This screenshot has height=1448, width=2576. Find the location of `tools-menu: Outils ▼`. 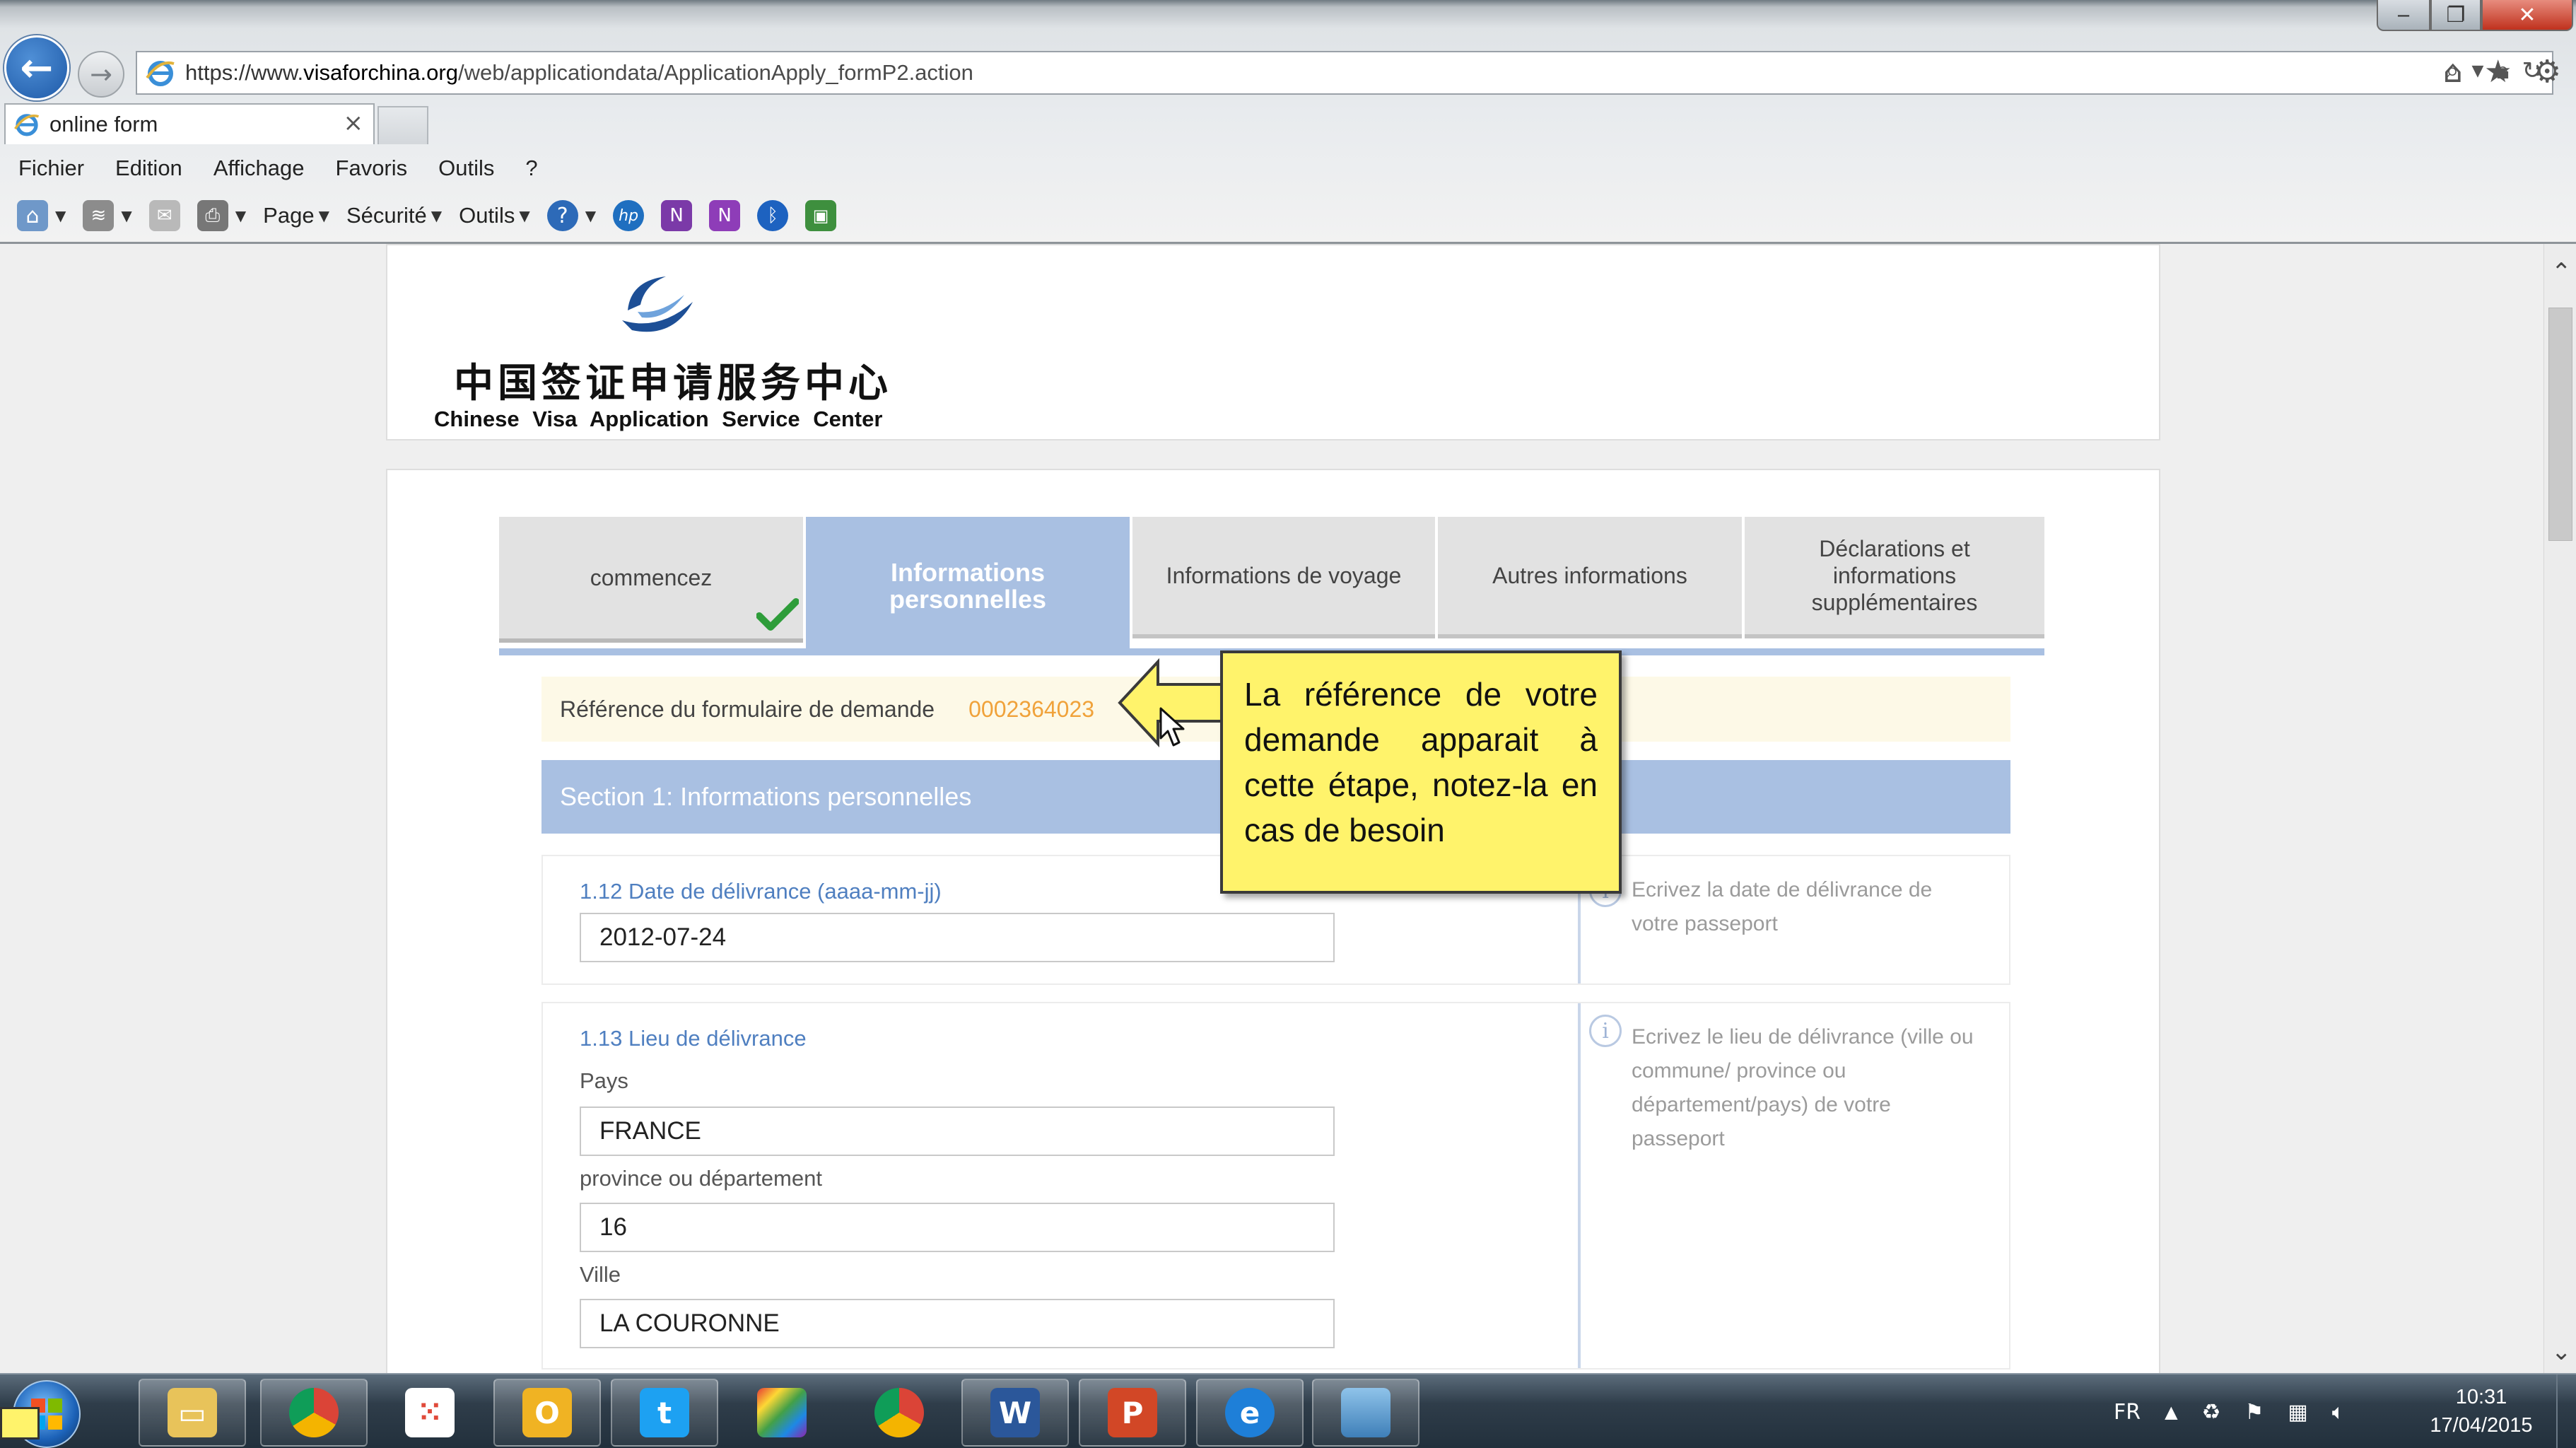

tools-menu: Outils ▼ is located at coordinates (494, 215).